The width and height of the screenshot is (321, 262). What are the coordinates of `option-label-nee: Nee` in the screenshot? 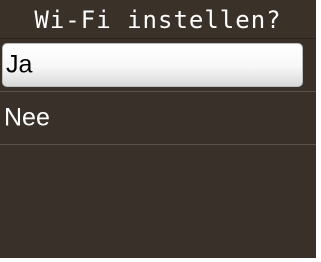 It's located at (27, 117).